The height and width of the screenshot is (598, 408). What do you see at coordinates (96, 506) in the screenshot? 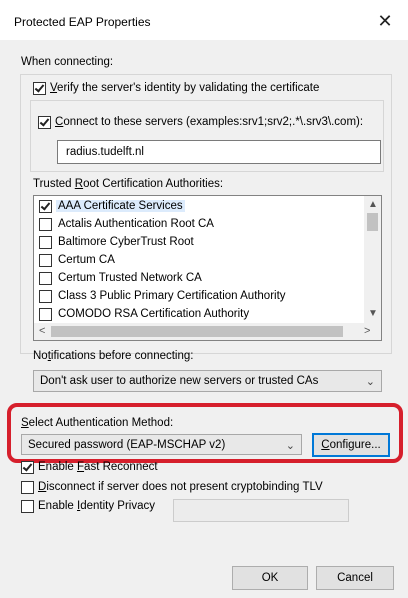
I see `identity-privacy-label: Enable Identity Privacy` at bounding box center [96, 506].